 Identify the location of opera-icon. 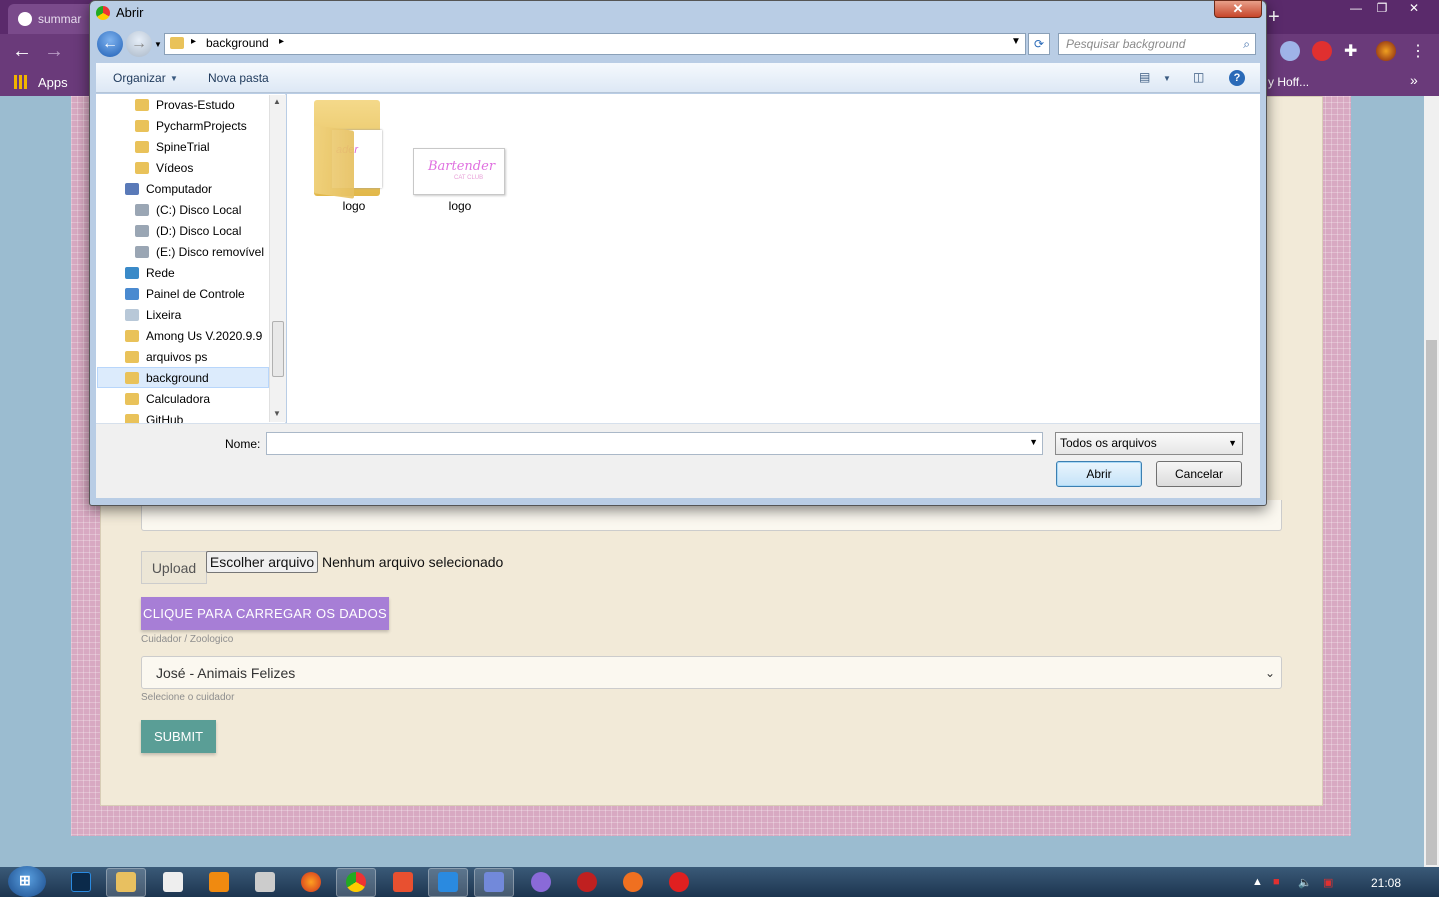
(679, 882).